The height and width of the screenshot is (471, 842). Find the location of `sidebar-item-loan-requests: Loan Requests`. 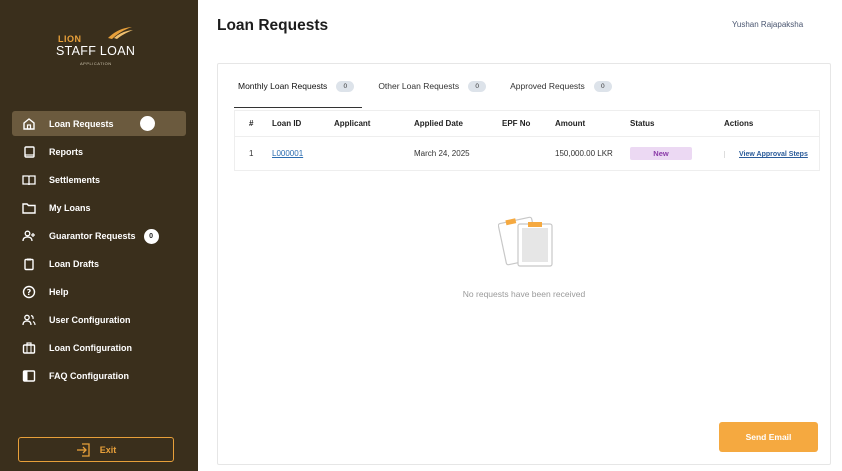

sidebar-item-loan-requests: Loan Requests is located at coordinates (99, 123).